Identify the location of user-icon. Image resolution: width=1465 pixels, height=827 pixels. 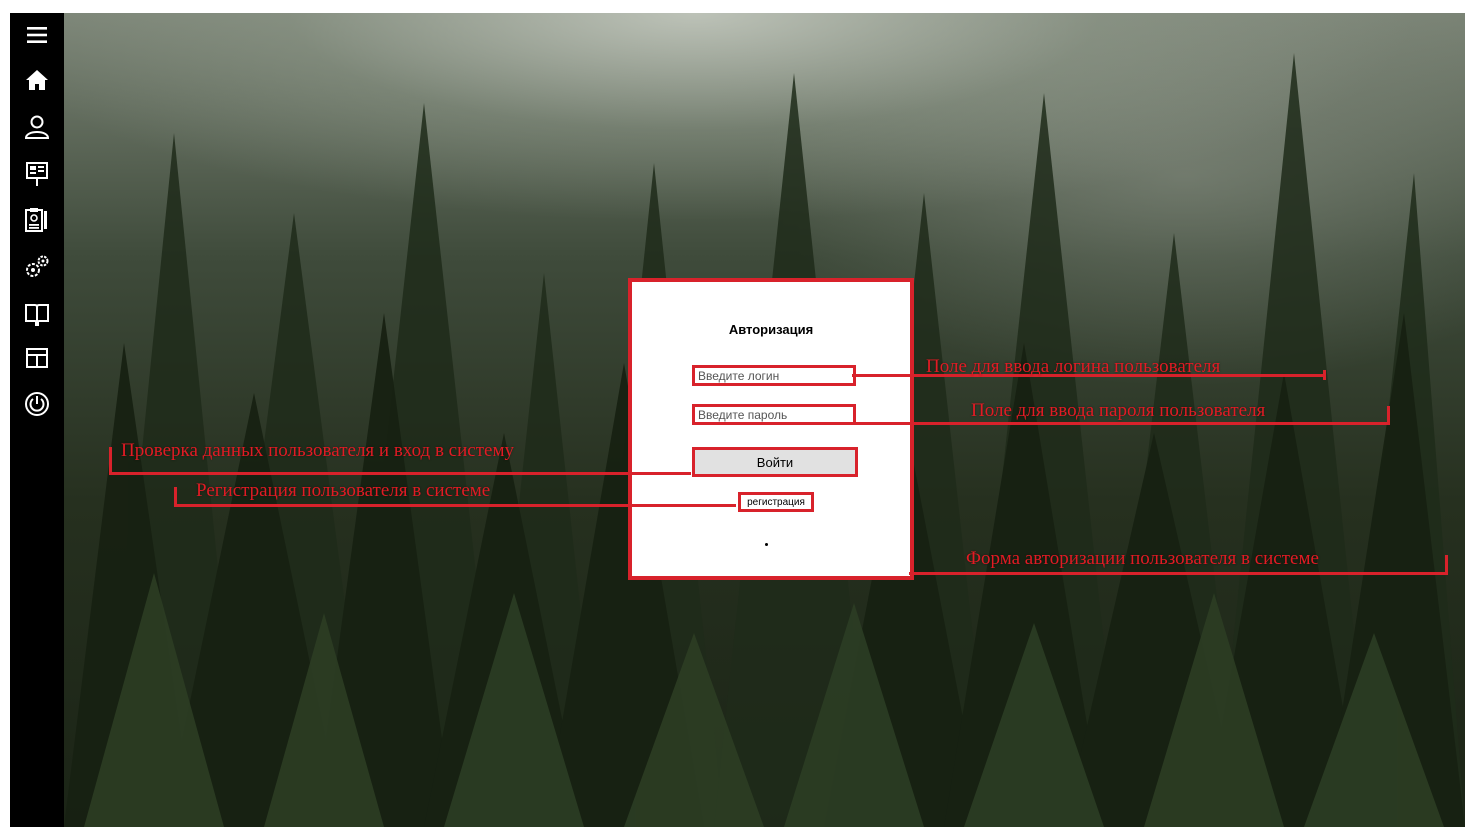
(37, 127).